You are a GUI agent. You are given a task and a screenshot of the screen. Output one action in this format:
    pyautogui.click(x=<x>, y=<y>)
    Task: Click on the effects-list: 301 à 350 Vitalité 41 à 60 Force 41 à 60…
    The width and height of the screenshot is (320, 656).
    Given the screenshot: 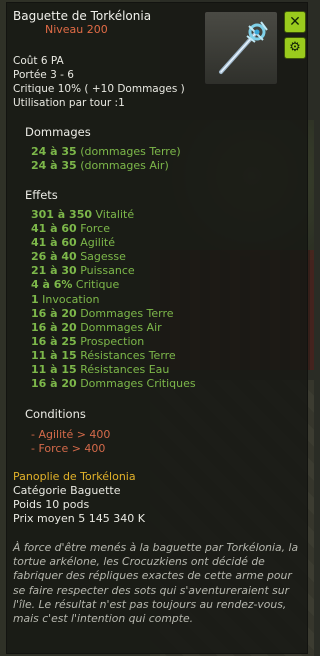 What is the action you would take?
    pyautogui.click(x=113, y=299)
    